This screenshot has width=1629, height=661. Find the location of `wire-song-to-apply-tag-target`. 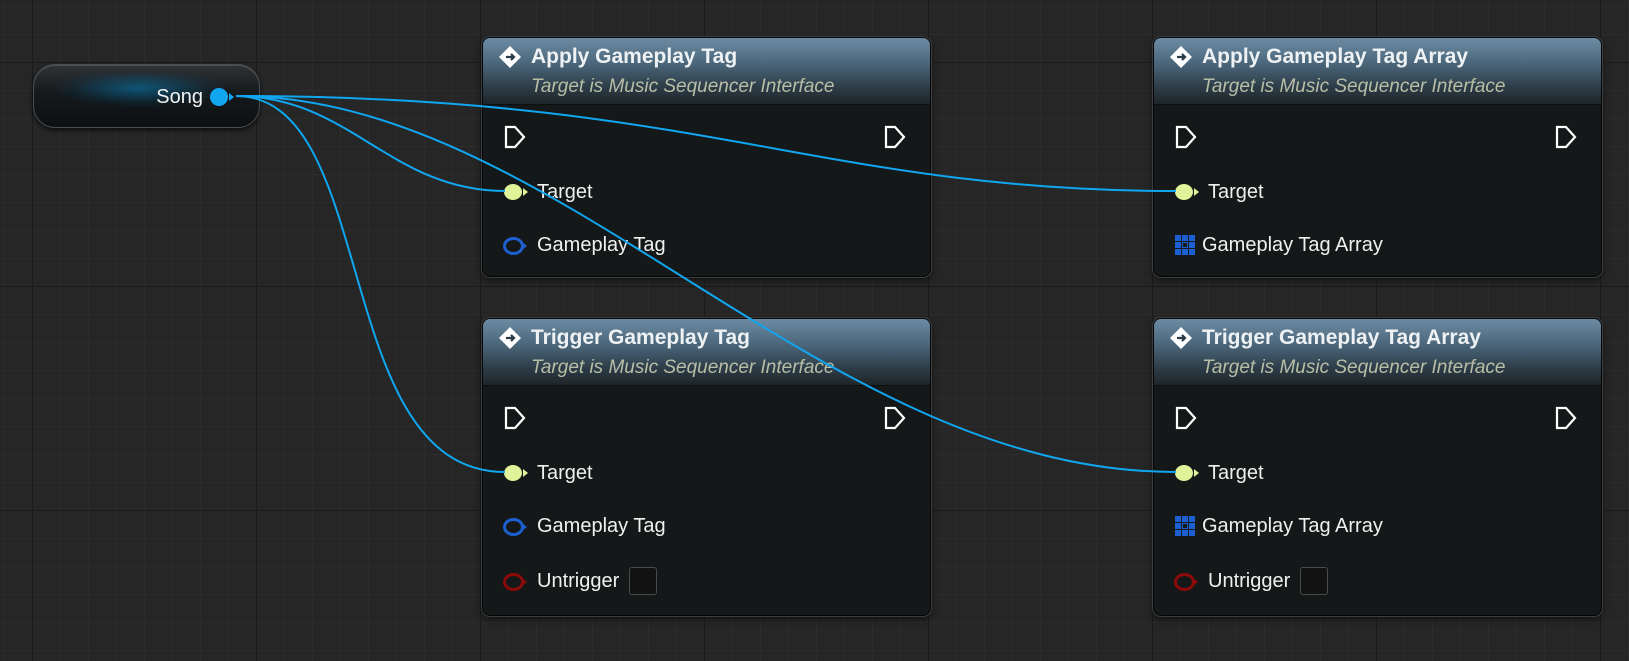

wire-song-to-apply-tag-target is located at coordinates (370, 143).